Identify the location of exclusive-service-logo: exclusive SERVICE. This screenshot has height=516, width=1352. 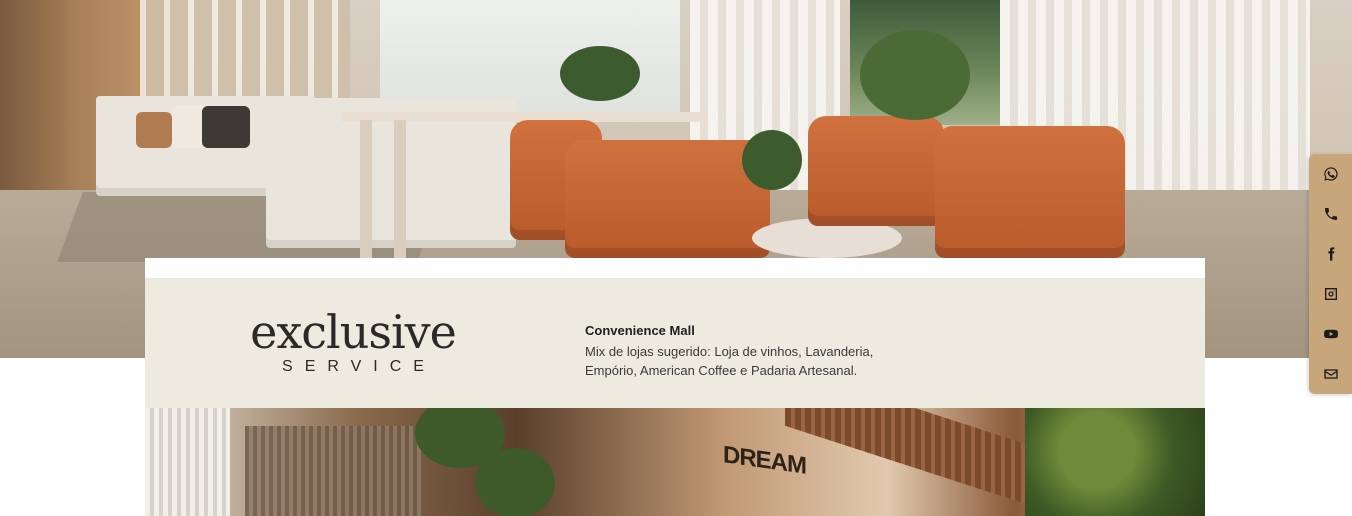
(353, 343).